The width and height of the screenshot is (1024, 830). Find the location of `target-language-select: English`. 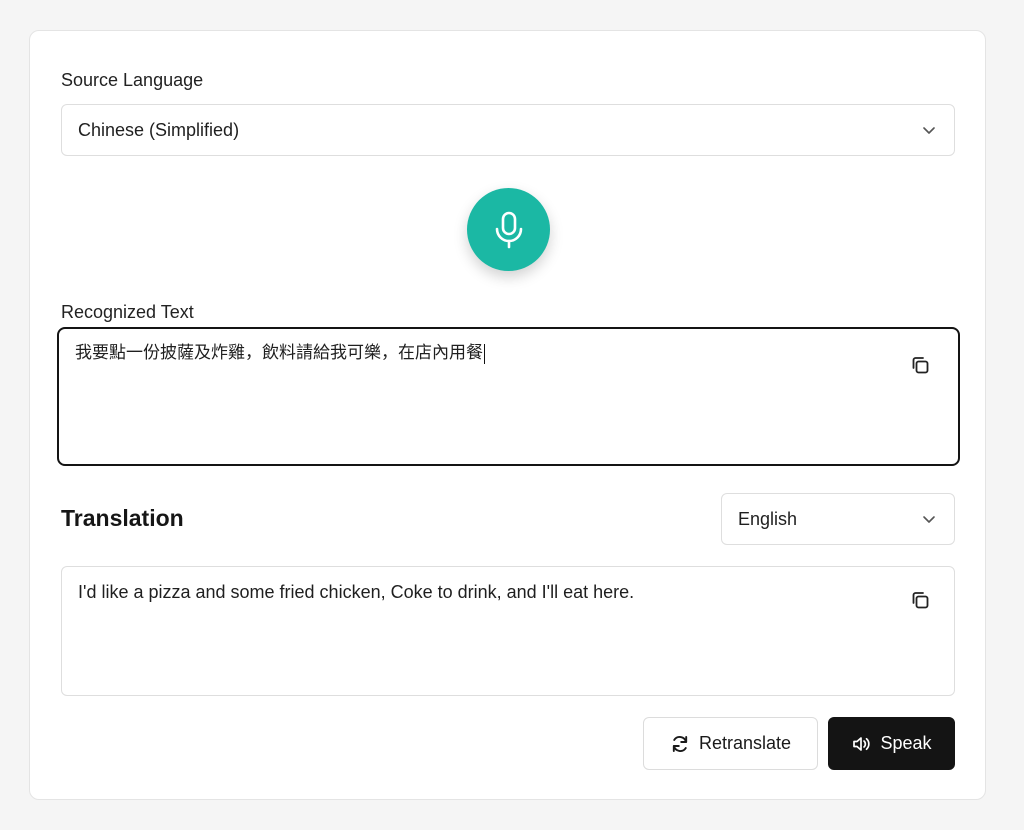

target-language-select: English is located at coordinates (838, 519).